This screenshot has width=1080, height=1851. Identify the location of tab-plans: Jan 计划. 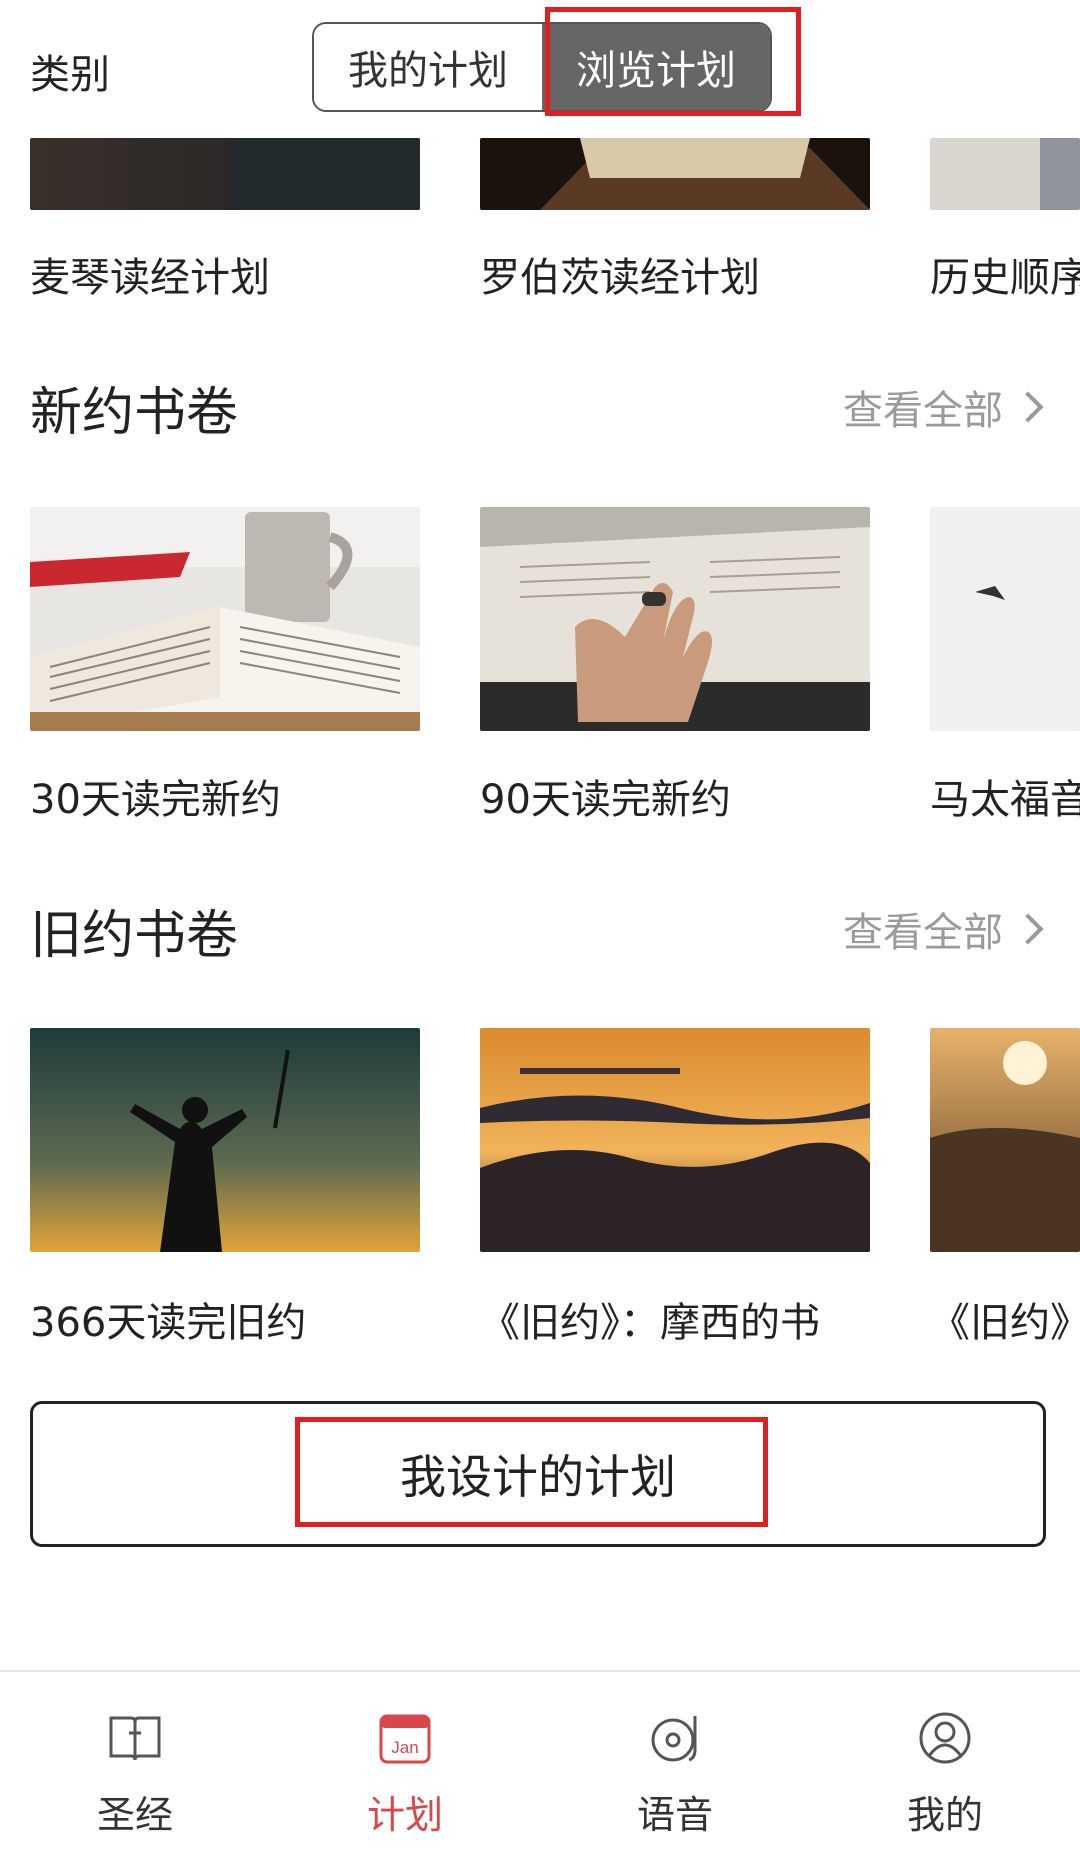
(405, 1761).